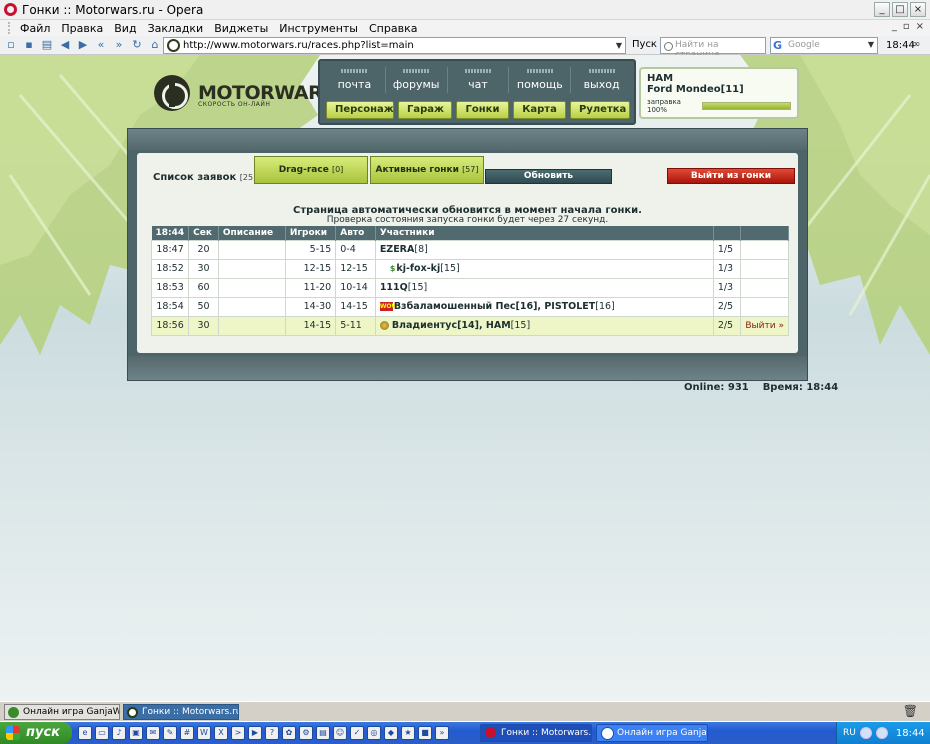  I want to click on ql-mail-icon: ✉, so click(153, 733).